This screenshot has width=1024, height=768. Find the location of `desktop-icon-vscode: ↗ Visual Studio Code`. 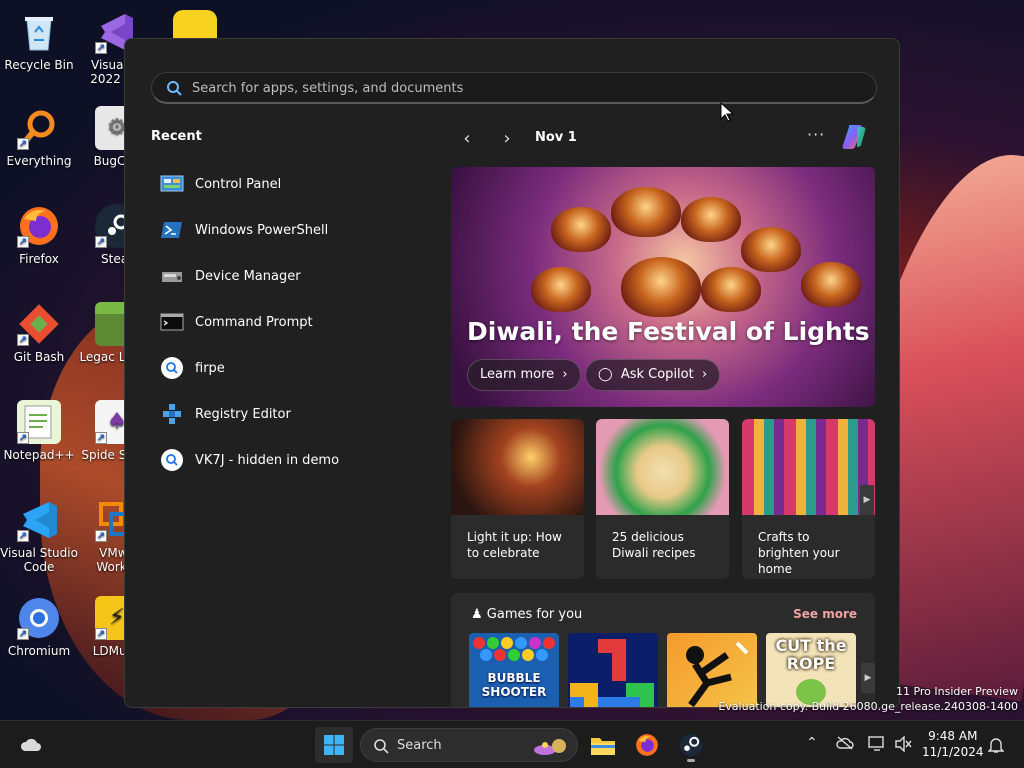

desktop-icon-vscode: ↗ Visual Studio Code is located at coordinates (39, 536).